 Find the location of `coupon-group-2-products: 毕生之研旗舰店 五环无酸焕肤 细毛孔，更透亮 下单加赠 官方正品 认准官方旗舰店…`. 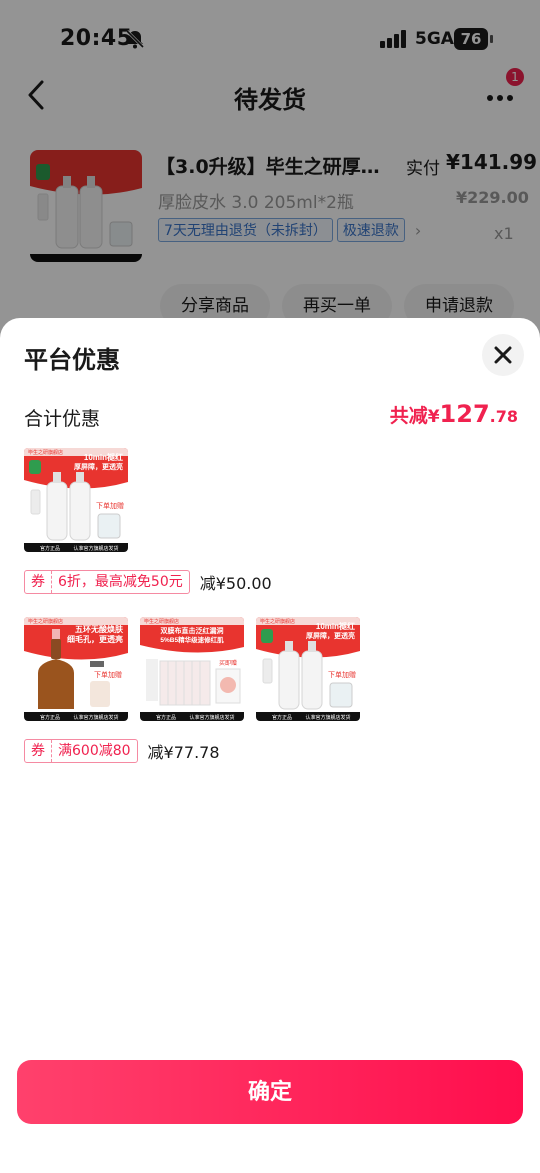

coupon-group-2-products: 毕生之研旗舰店 五环无酸焕肤 细毛孔，更透亮 下单加赠 官方正品 认准官方旗舰店… is located at coordinates (192, 669).